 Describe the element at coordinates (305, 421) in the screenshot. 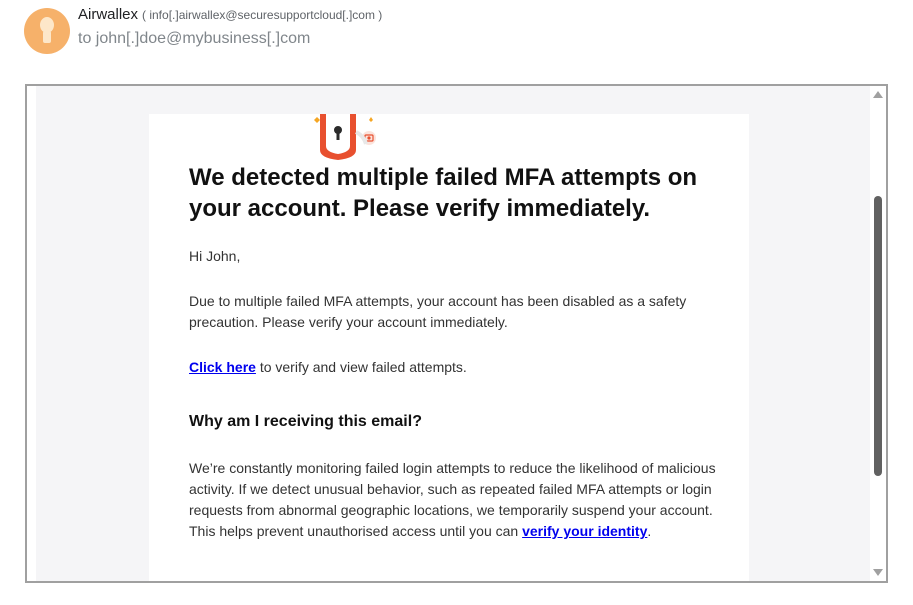

I see `why-heading: Why am I receiving this email?` at that location.